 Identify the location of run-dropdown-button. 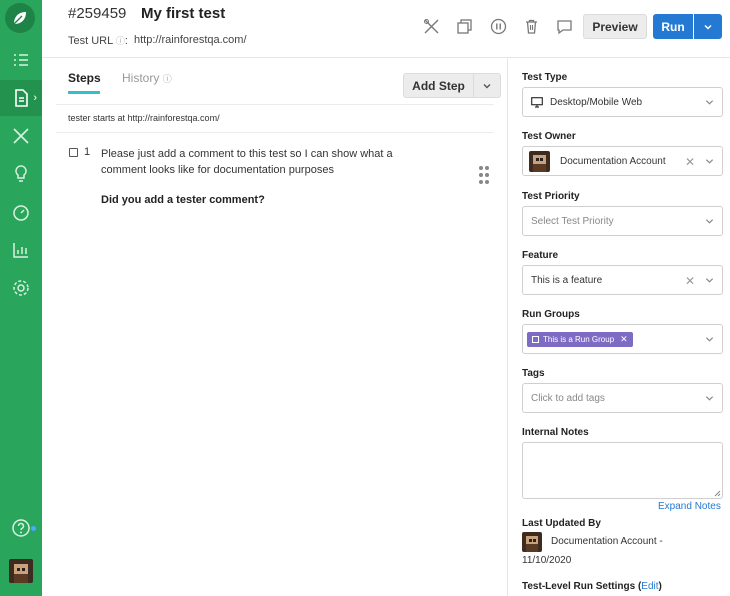
(708, 26).